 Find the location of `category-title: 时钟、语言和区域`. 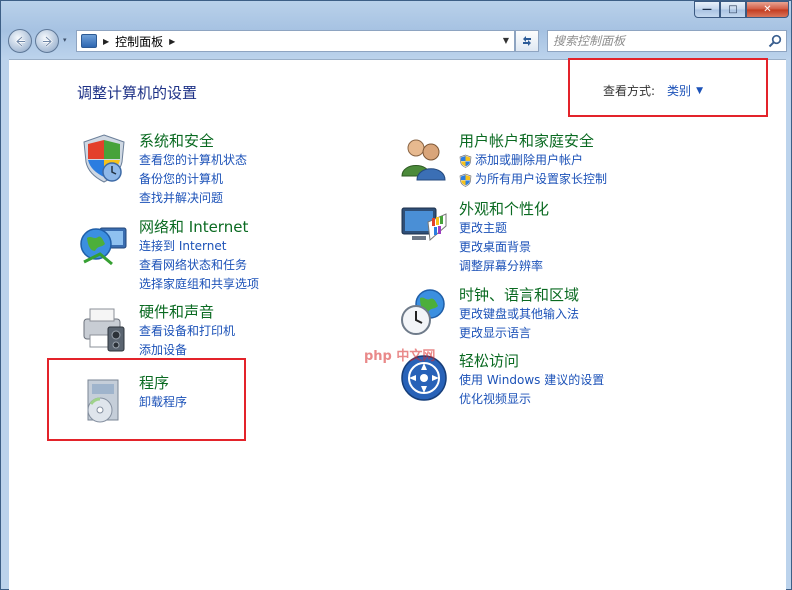

category-title: 时钟、语言和区域 is located at coordinates (594, 295).